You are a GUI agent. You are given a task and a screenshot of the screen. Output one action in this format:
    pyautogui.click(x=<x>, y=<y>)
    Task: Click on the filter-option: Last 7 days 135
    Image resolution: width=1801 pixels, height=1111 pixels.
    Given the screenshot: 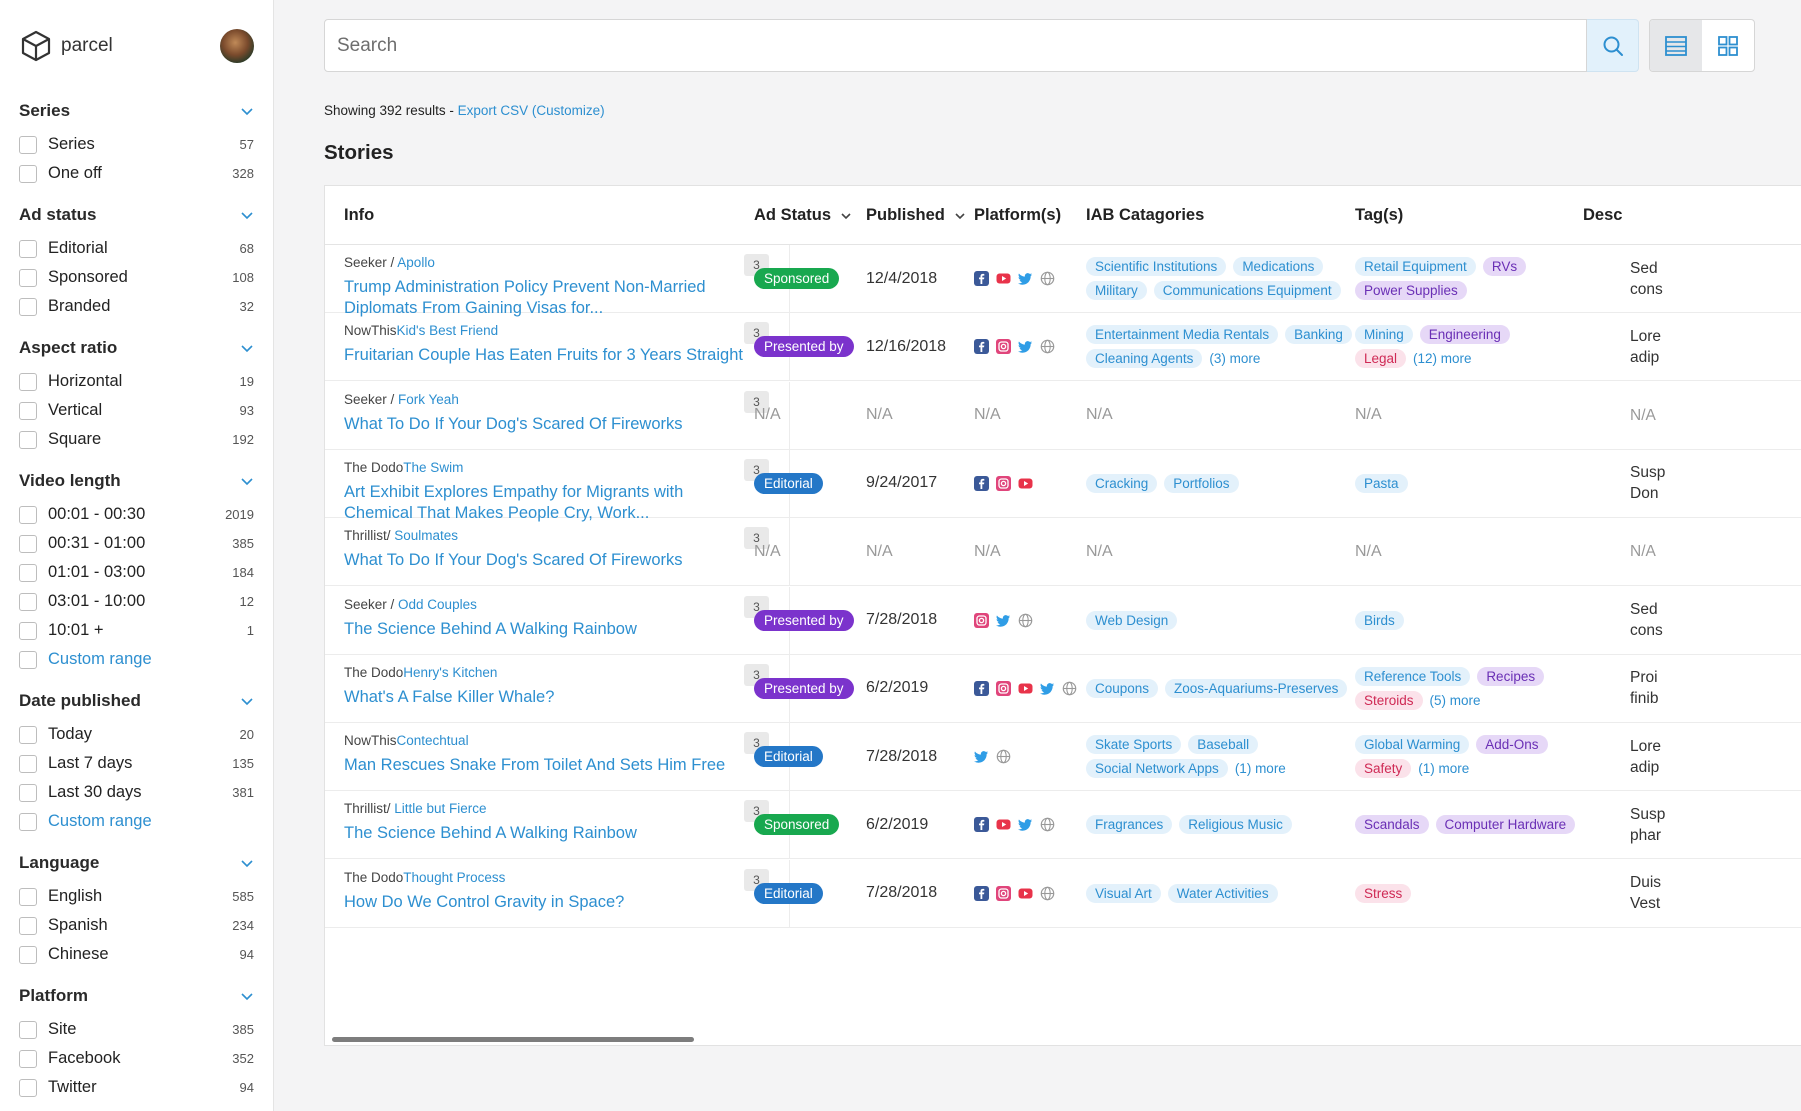 What is the action you would take?
    pyautogui.click(x=136, y=763)
    